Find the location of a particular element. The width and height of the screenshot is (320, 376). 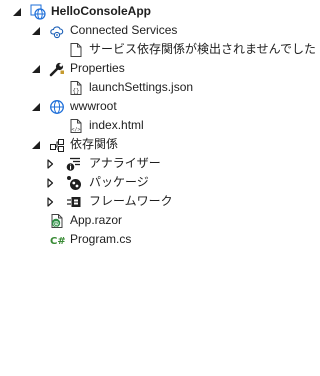

tree-item-index-html: </> index.html is located at coordinates (151, 125).